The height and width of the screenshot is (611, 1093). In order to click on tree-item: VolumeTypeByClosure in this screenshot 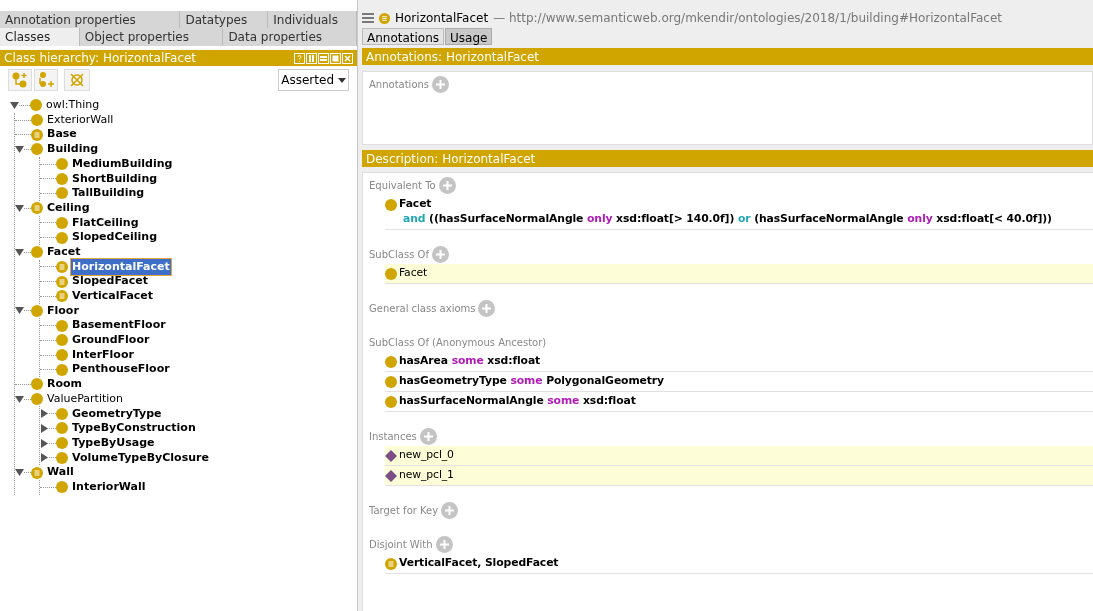, I will do `click(140, 458)`.